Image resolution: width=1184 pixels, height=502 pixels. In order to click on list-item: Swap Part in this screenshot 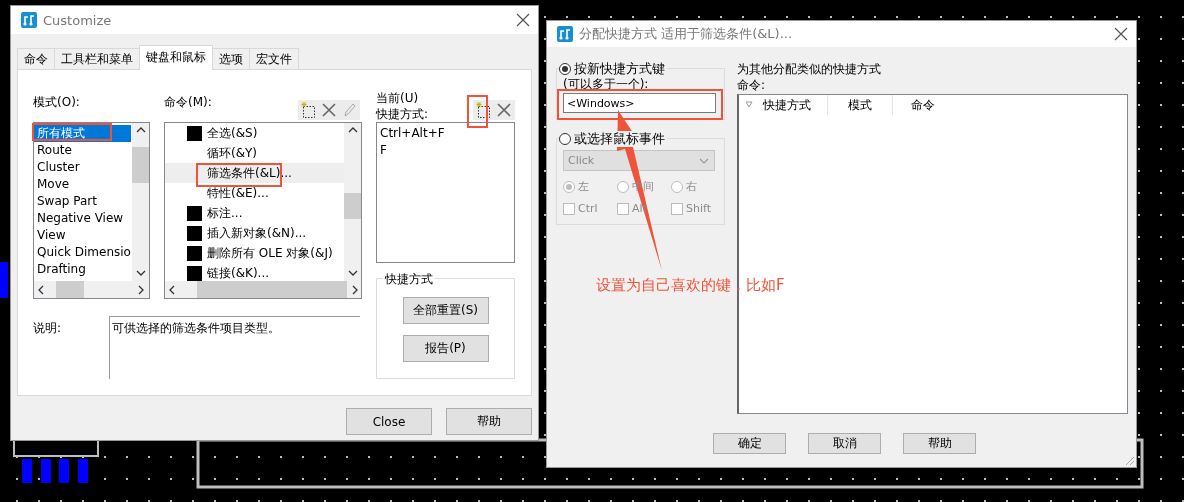, I will do `click(83, 201)`.